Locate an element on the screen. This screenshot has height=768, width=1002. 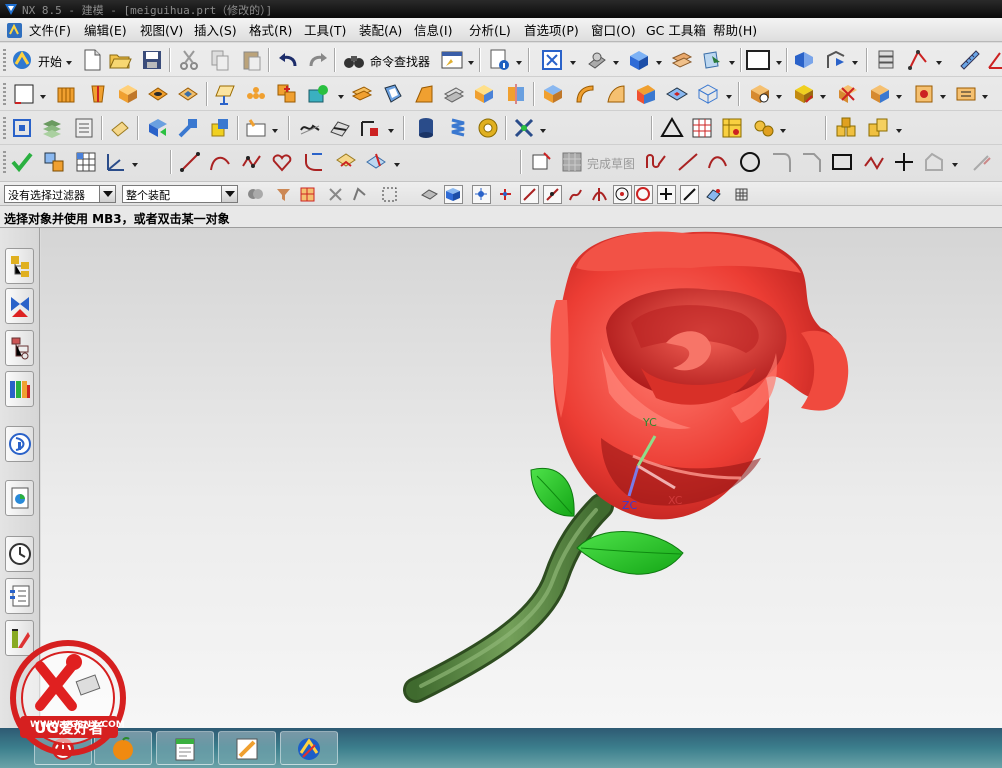
feature-dropdown-arrow is located at coordinates (729, 97).